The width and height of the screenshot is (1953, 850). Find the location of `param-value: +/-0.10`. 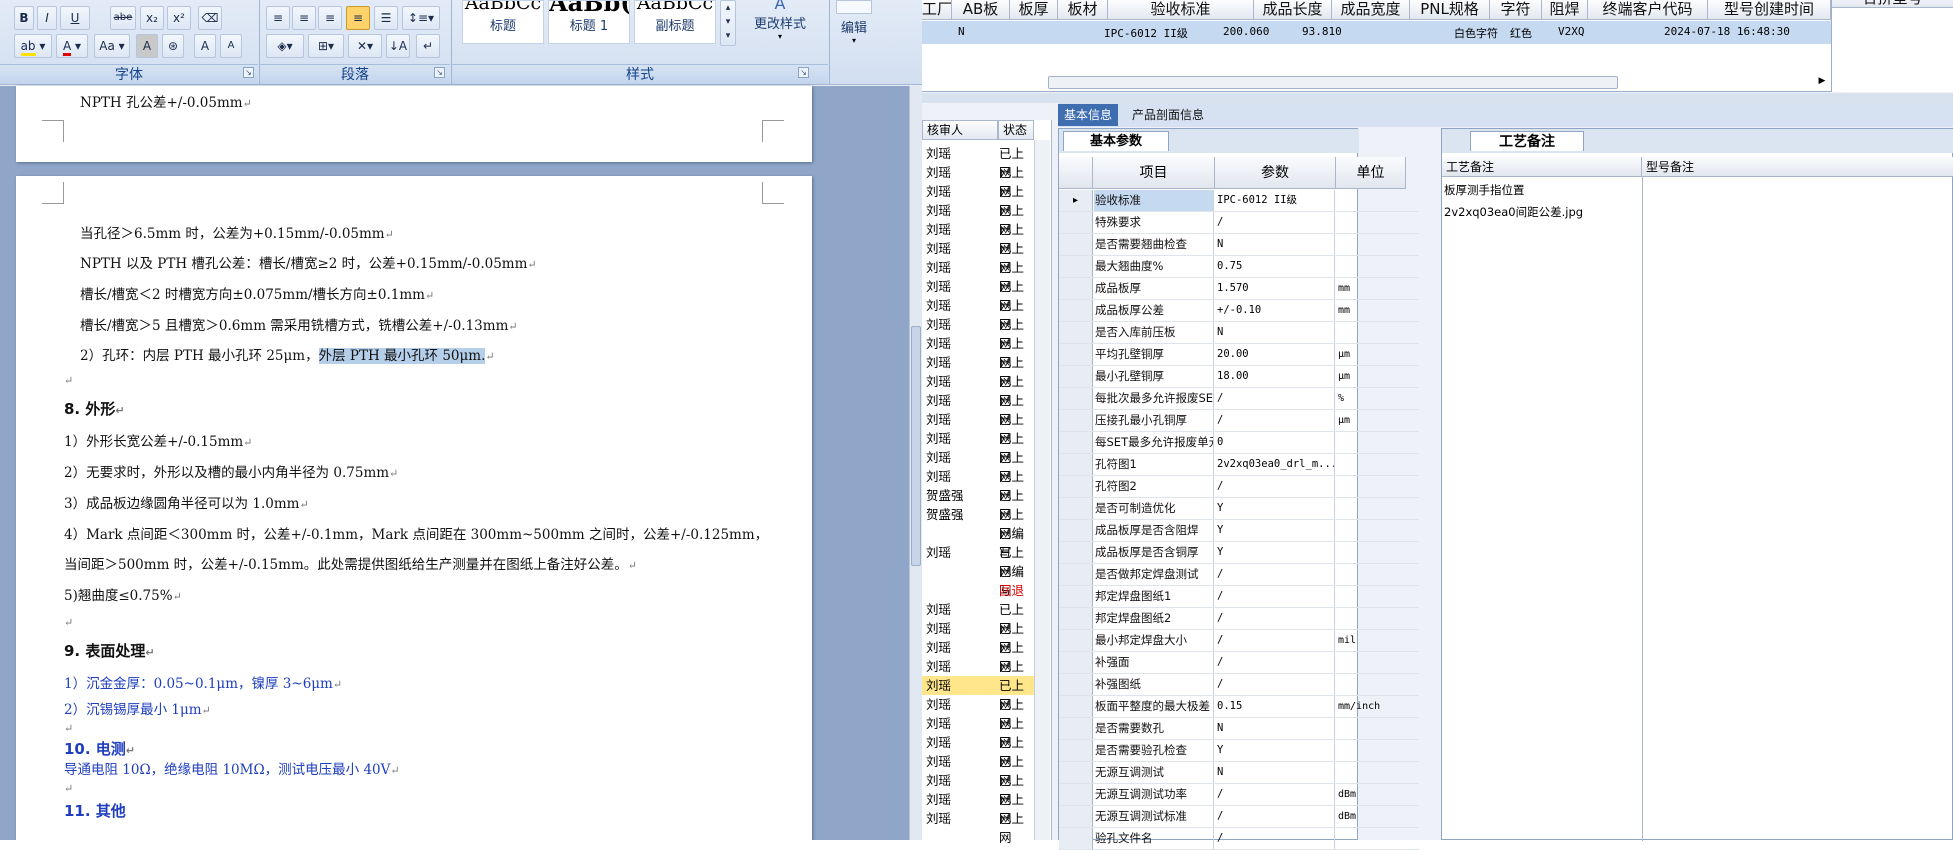

param-value: +/-0.10 is located at coordinates (1275, 310).